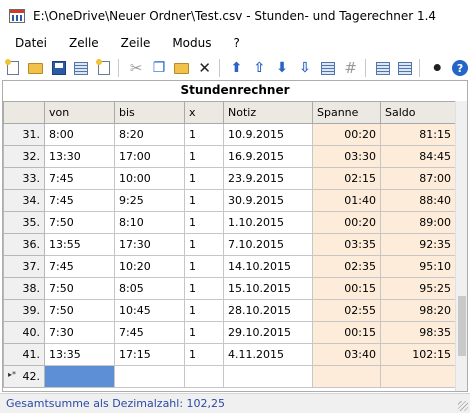  What do you see at coordinates (462, 326) in the screenshot?
I see `scrollbar-thumb` at bounding box center [462, 326].